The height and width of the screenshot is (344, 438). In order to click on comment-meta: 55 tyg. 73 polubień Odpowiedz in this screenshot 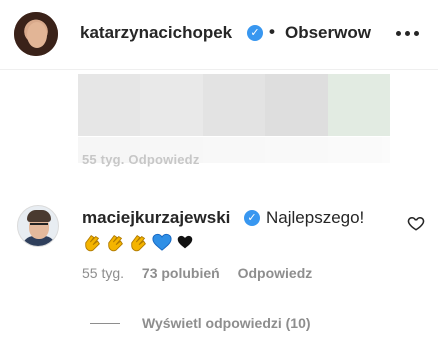, I will do `click(204, 273)`.